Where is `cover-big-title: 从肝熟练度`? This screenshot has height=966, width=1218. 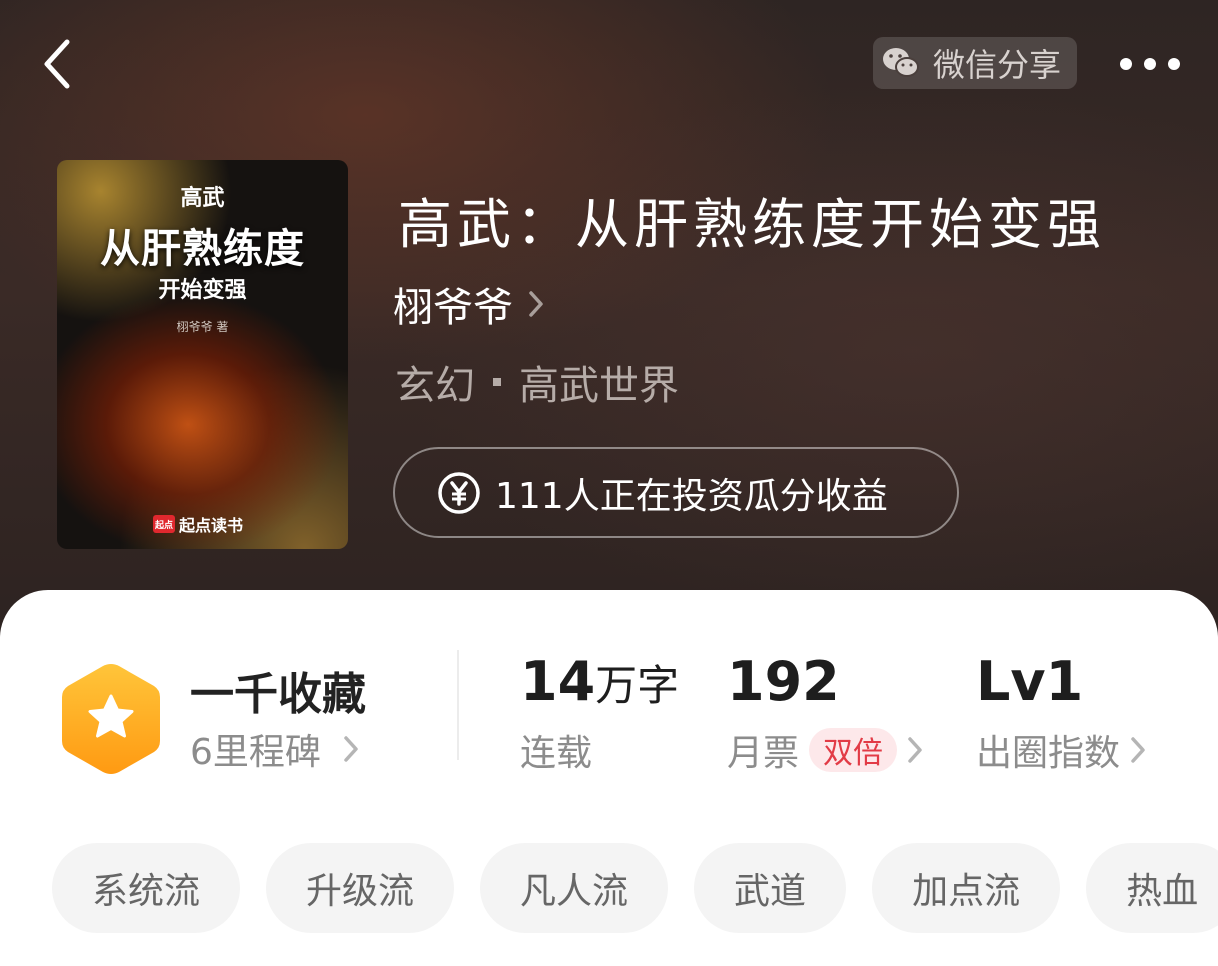 cover-big-title: 从肝熟练度 is located at coordinates (202, 249).